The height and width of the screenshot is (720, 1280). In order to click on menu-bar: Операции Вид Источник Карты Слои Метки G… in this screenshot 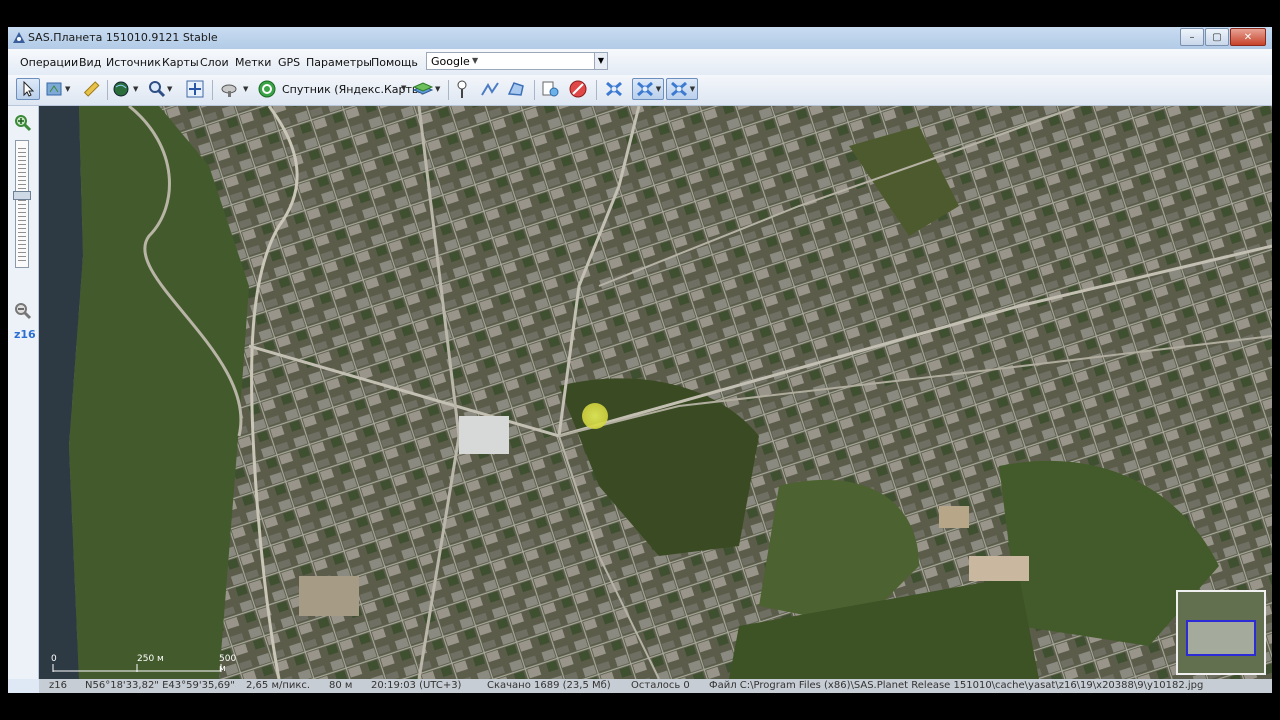, I will do `click(640, 62)`.